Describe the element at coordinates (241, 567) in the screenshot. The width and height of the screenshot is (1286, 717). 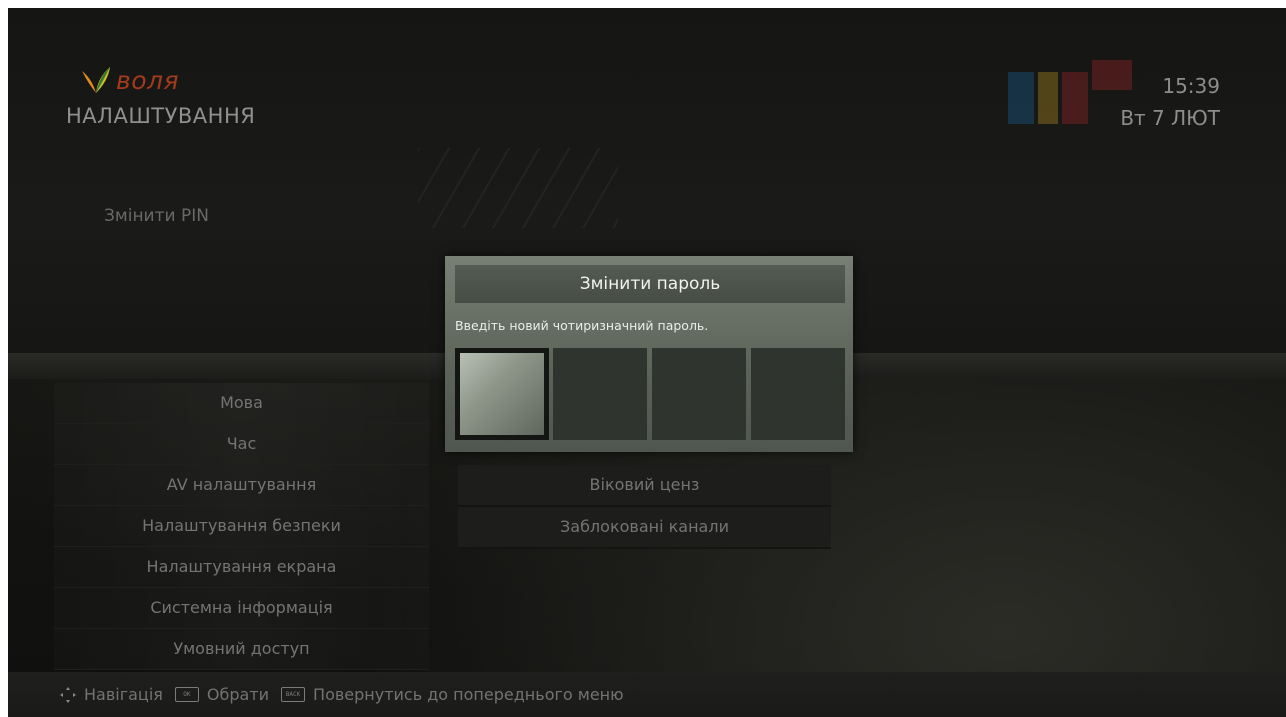
I see `menu-item-screen-settings: Налаштування екрана` at that location.